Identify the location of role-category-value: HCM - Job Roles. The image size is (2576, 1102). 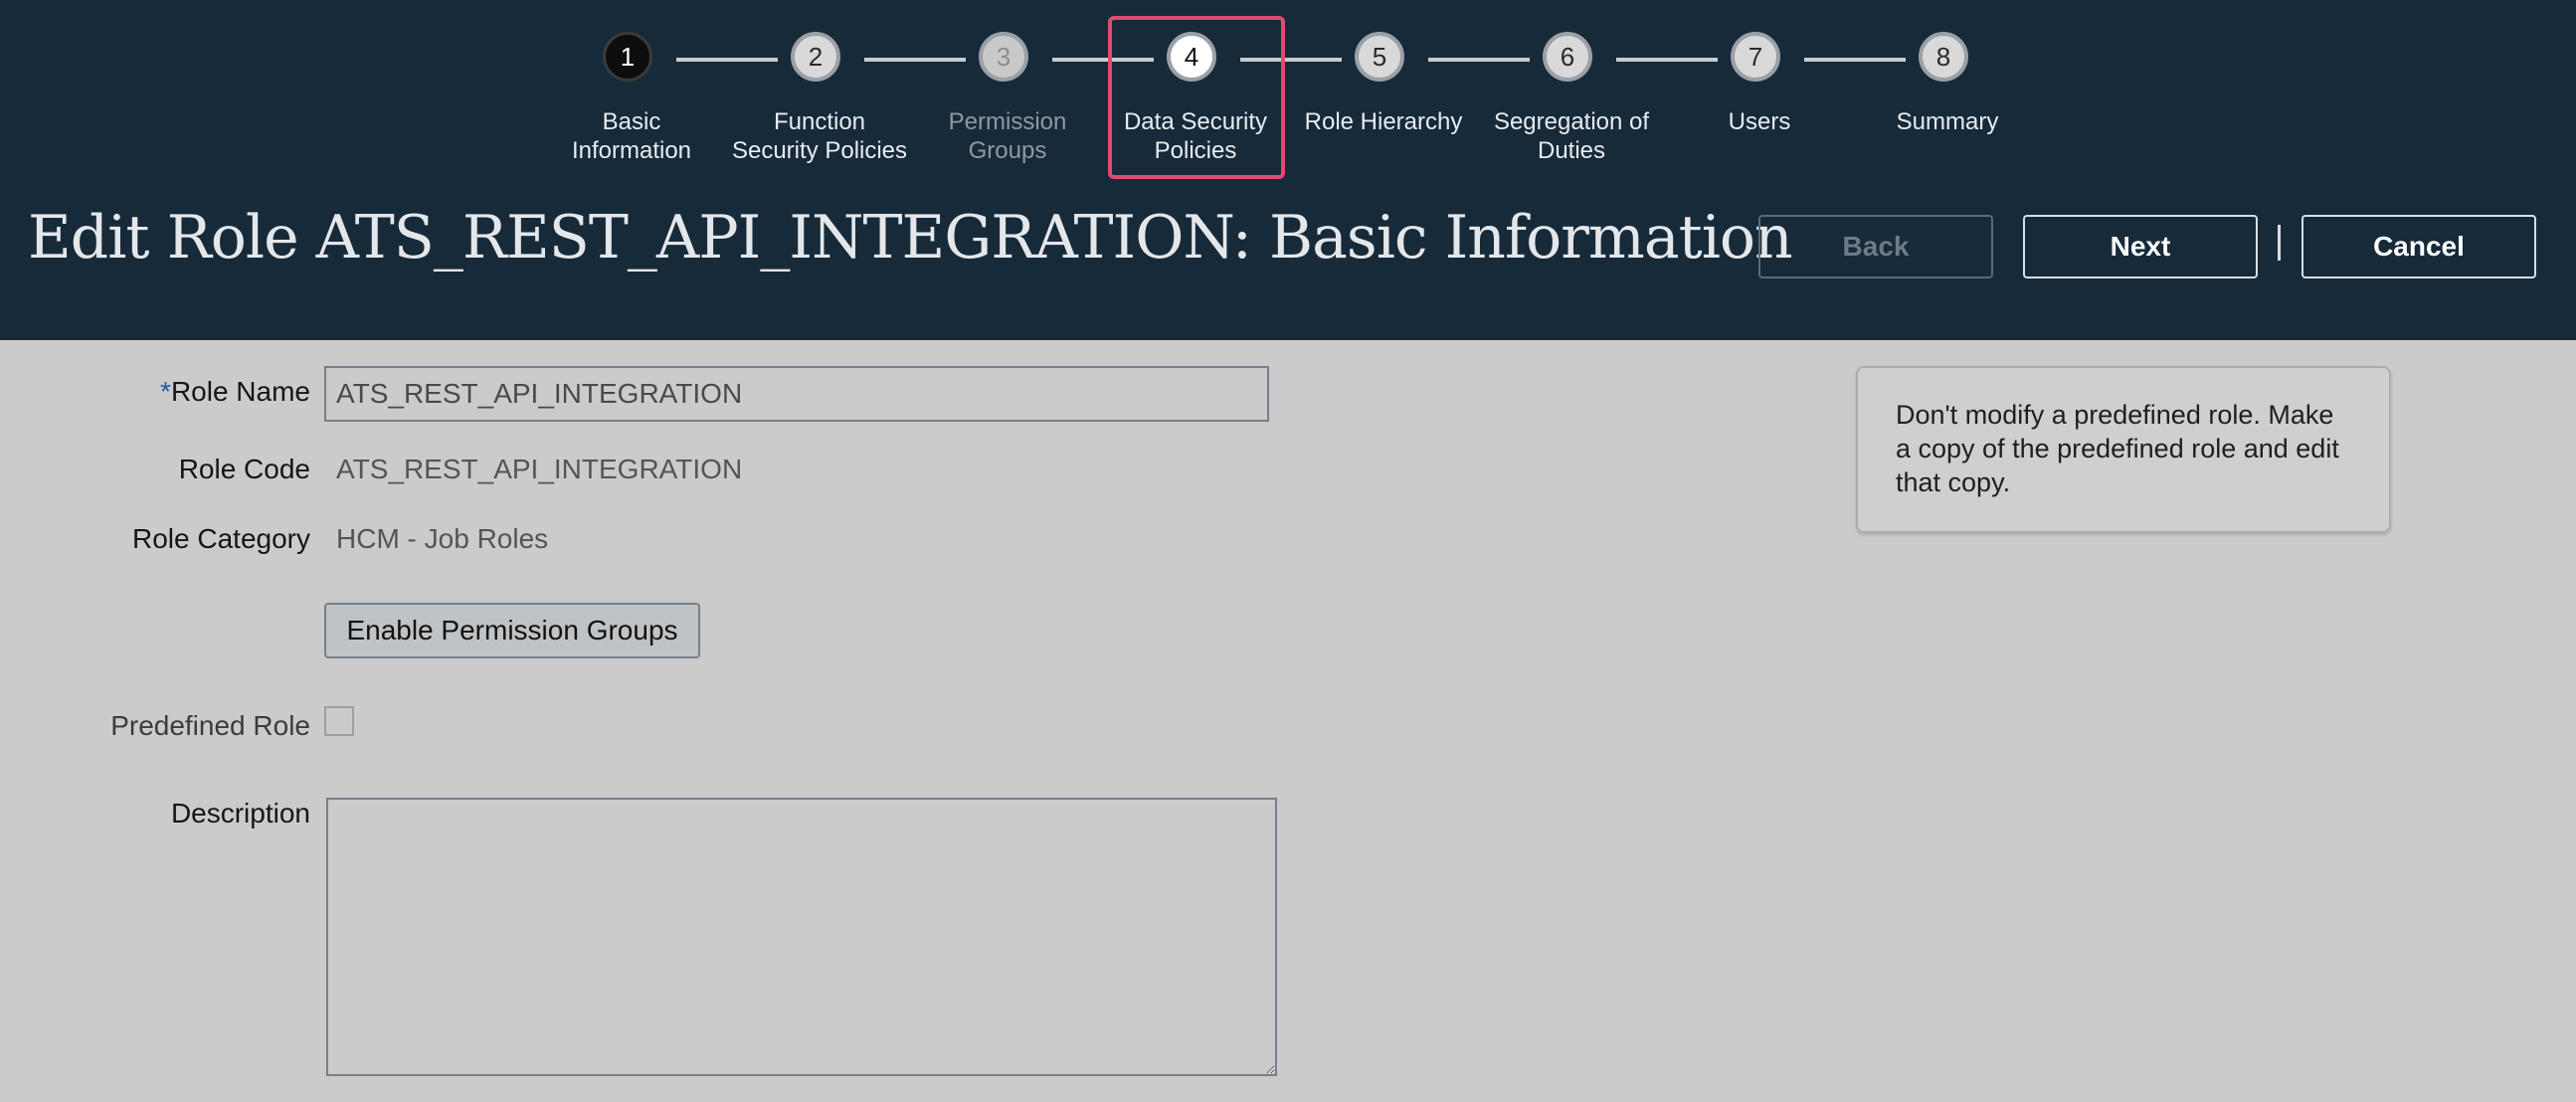
(442, 538).